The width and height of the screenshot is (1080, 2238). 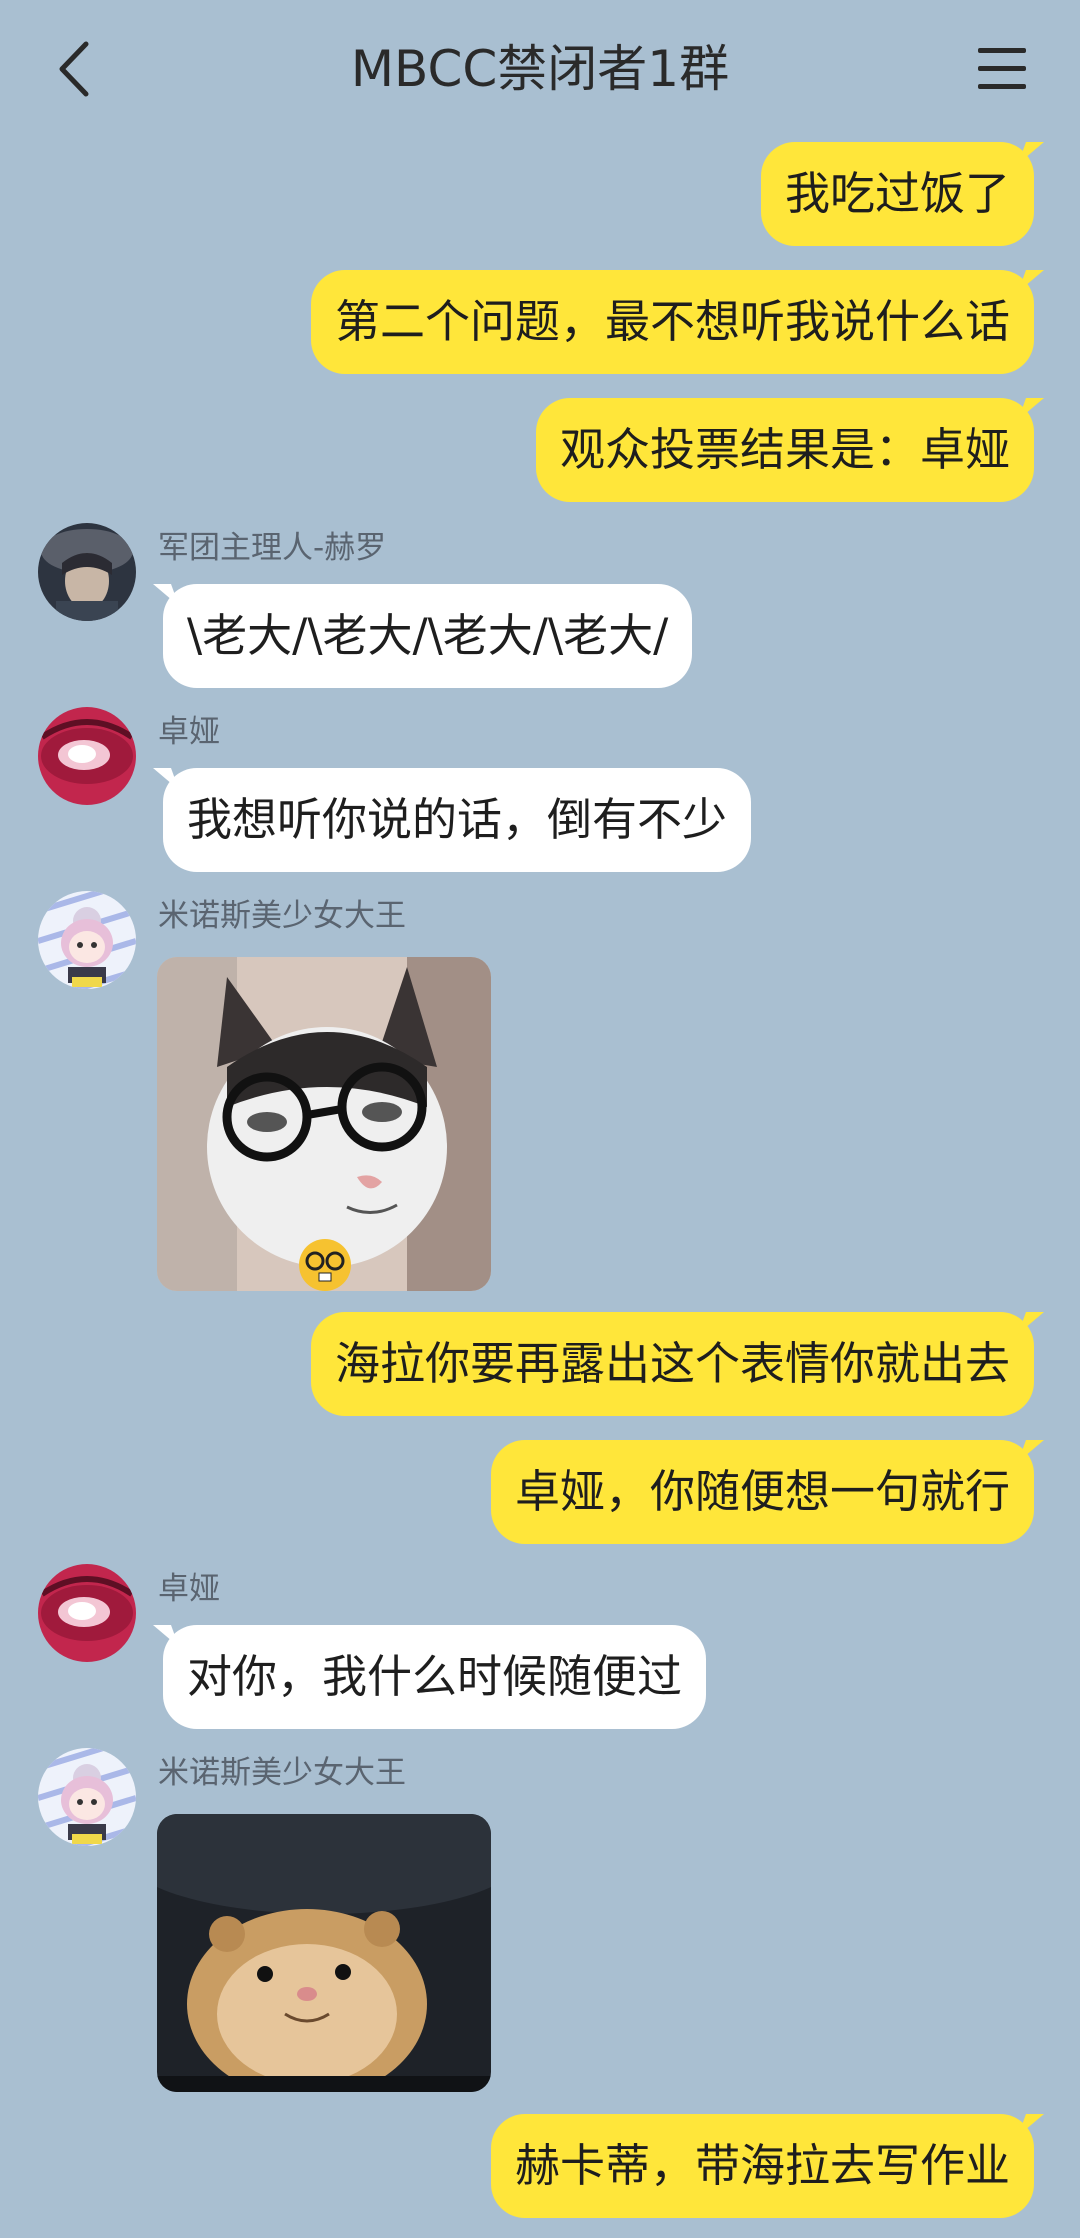 I want to click on message-bubble-self: 海拉你要再露出这个表情你就出去, so click(x=672, y=1364).